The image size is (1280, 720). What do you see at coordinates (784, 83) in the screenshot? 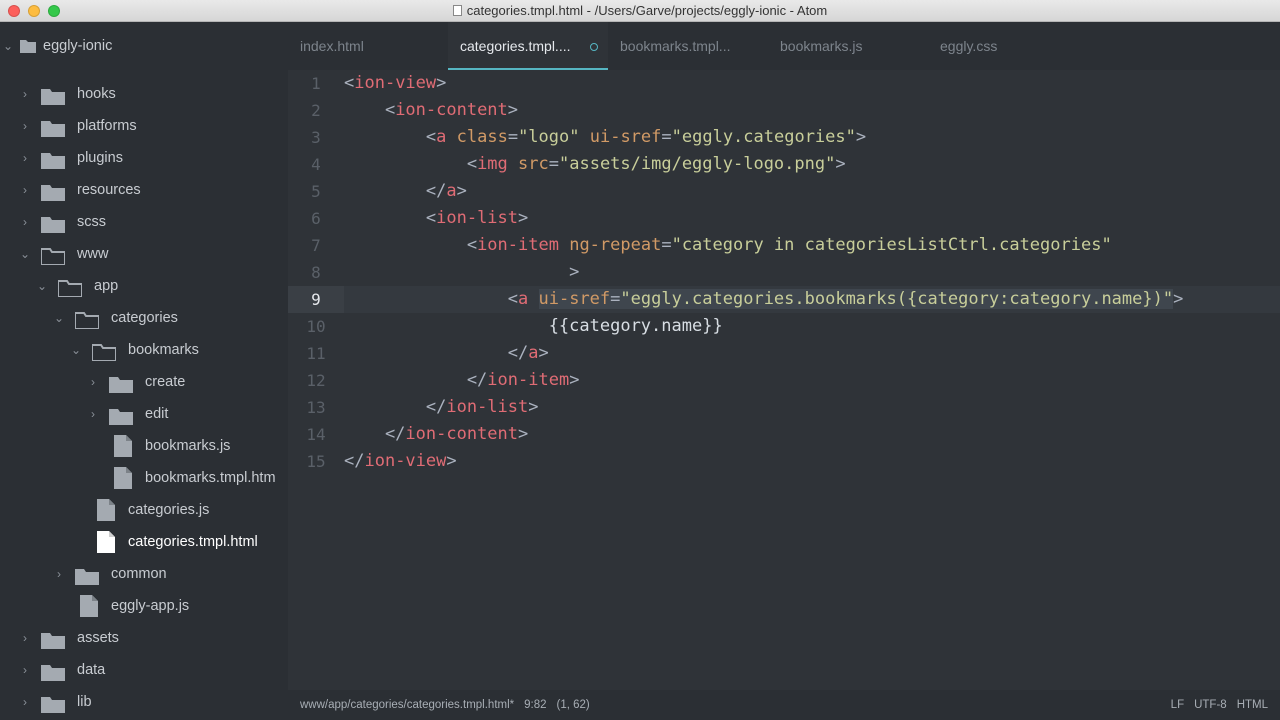
I see `code-line: 1 <ion-view>` at bounding box center [784, 83].